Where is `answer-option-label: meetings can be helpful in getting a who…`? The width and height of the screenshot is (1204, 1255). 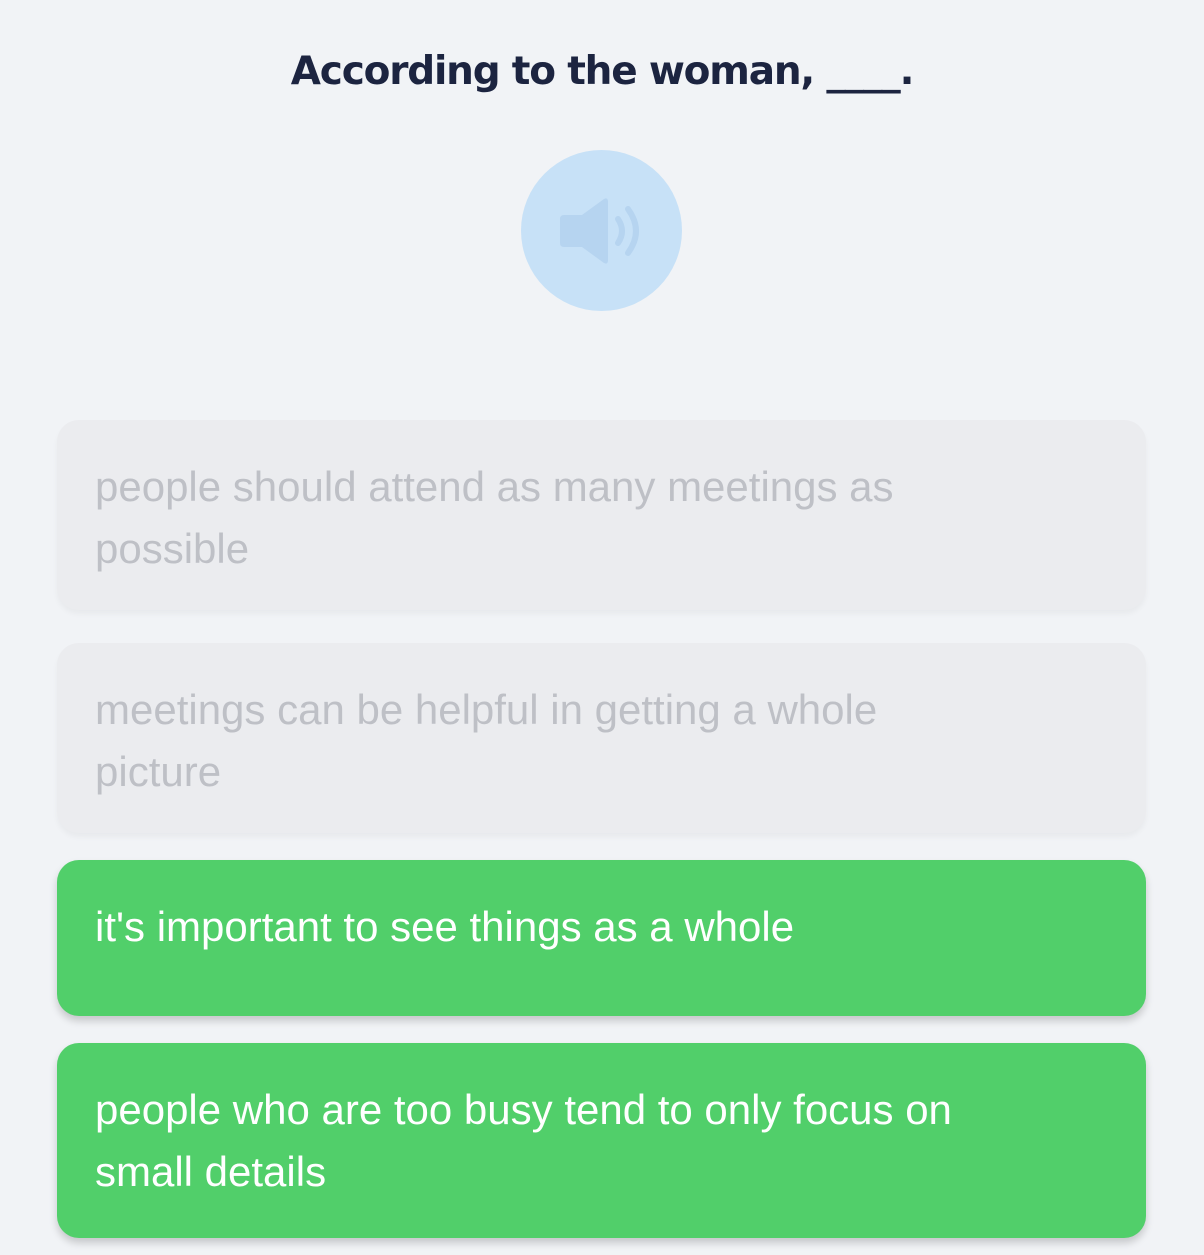
answer-option-label: meetings can be helpful in getting a who… is located at coordinates (486, 740).